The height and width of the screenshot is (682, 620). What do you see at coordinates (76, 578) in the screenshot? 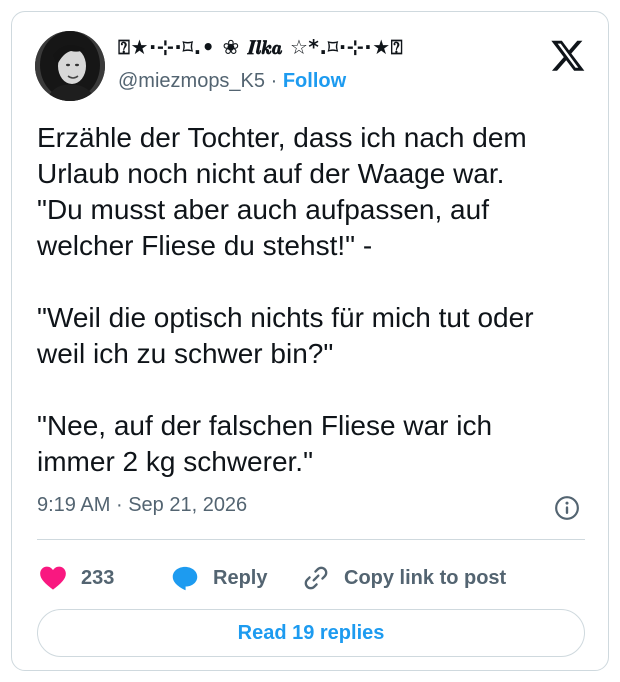
I see `like-button: 233` at bounding box center [76, 578].